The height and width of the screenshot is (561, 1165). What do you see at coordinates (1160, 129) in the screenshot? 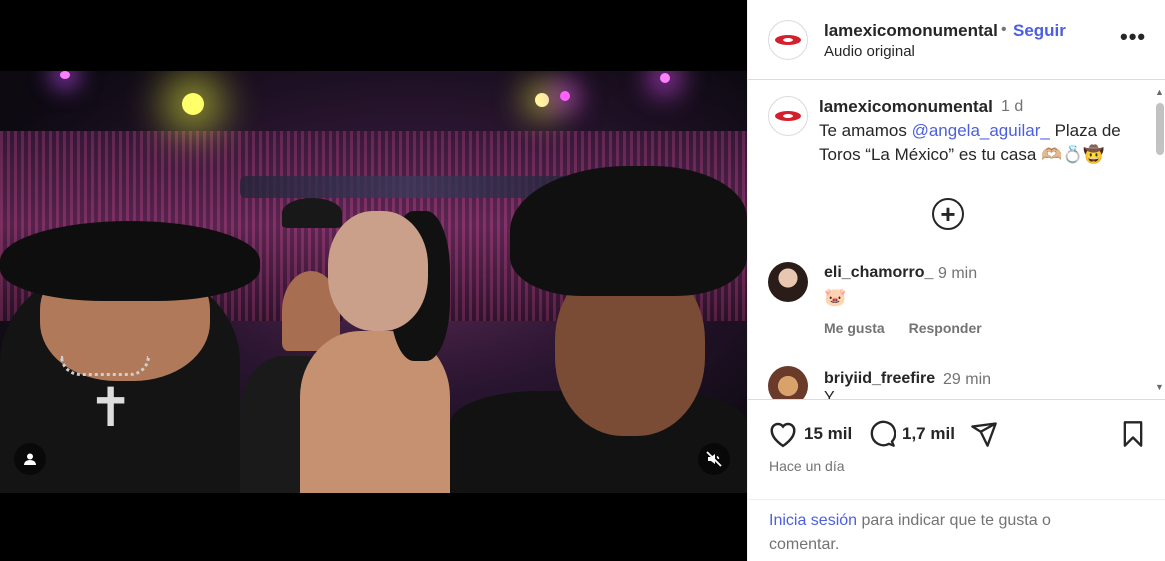
I see `scroll-thumb` at bounding box center [1160, 129].